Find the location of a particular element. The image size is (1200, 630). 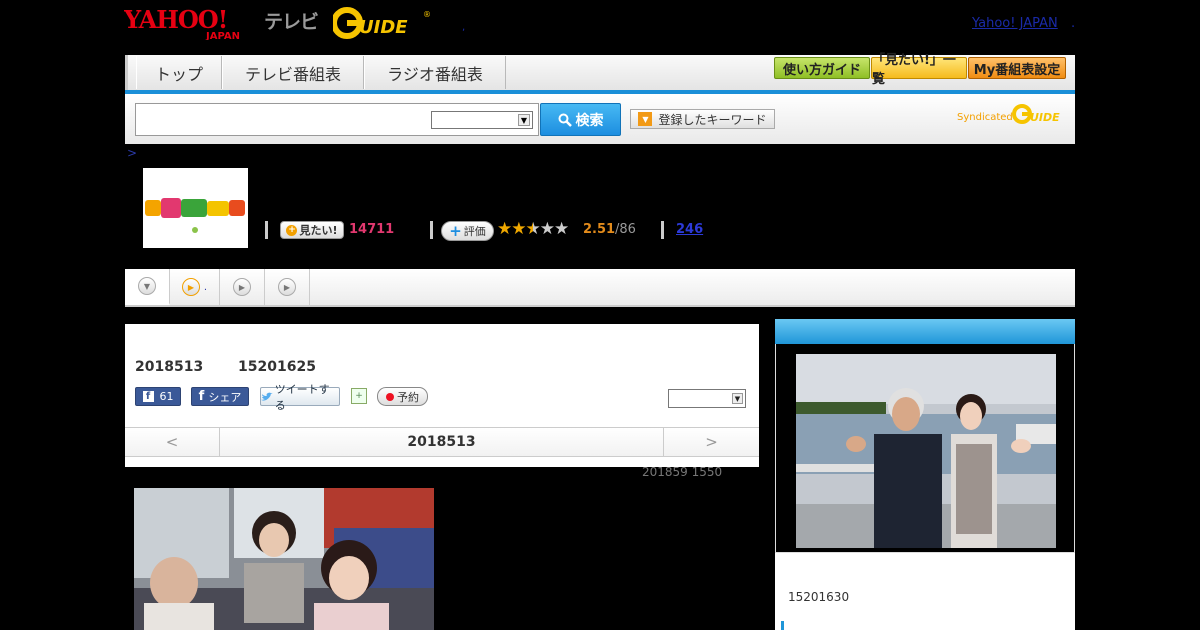

facebook-like-button: f 61 is located at coordinates (158, 396).